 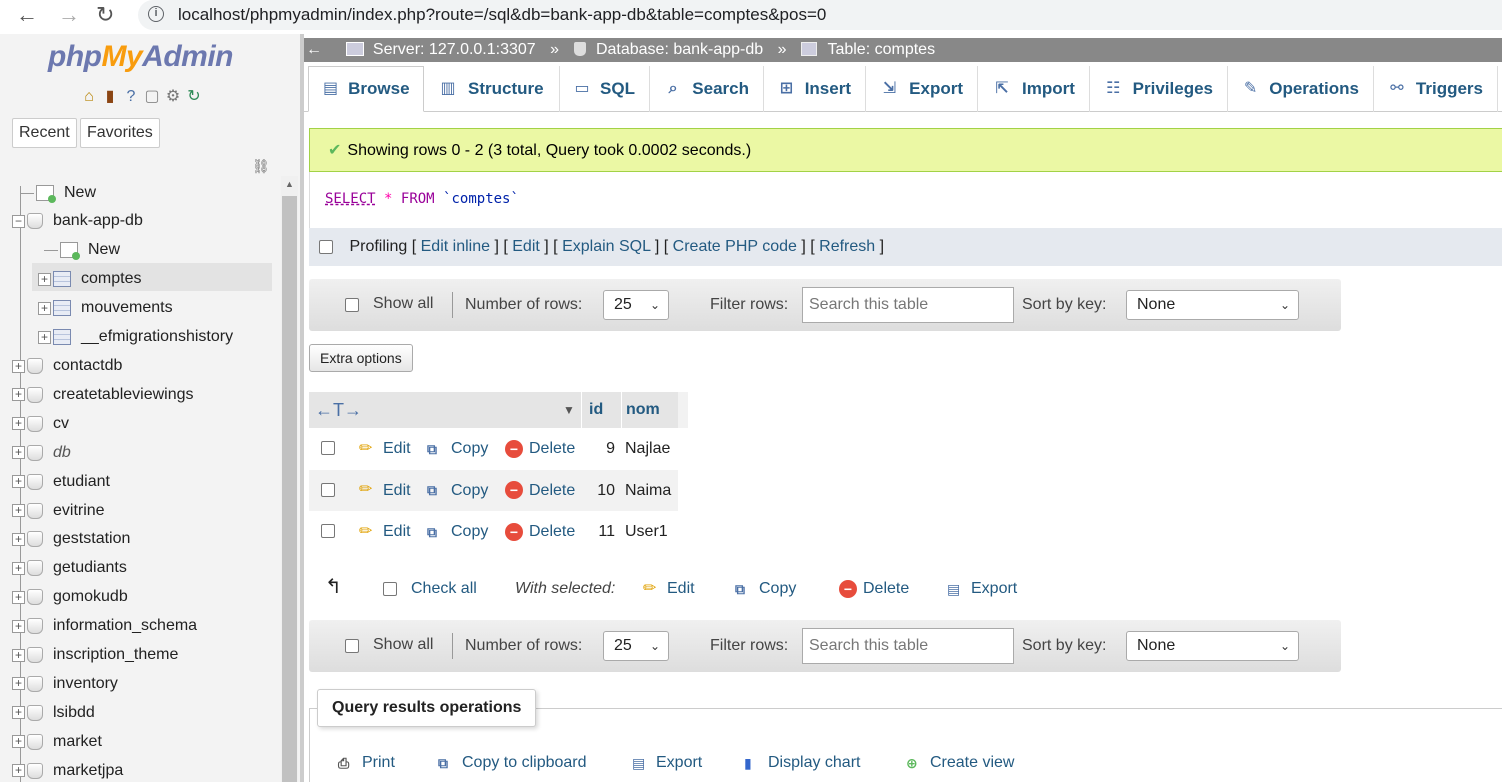 What do you see at coordinates (289, 489) in the screenshot?
I see `scrollbar-thumb` at bounding box center [289, 489].